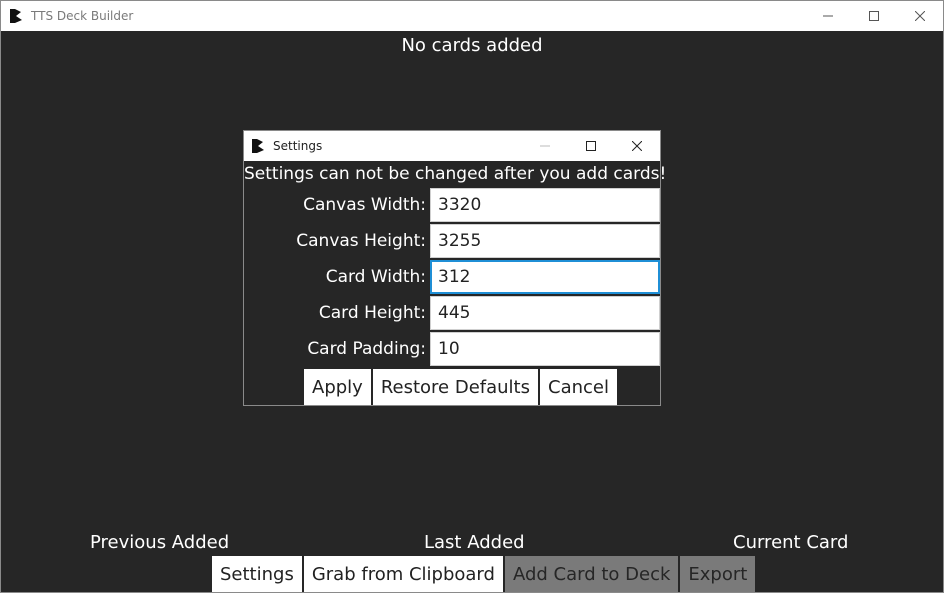 The width and height of the screenshot is (944, 593). Describe the element at coordinates (160, 542) in the screenshot. I see `previous-added-label: Previous Added` at that location.